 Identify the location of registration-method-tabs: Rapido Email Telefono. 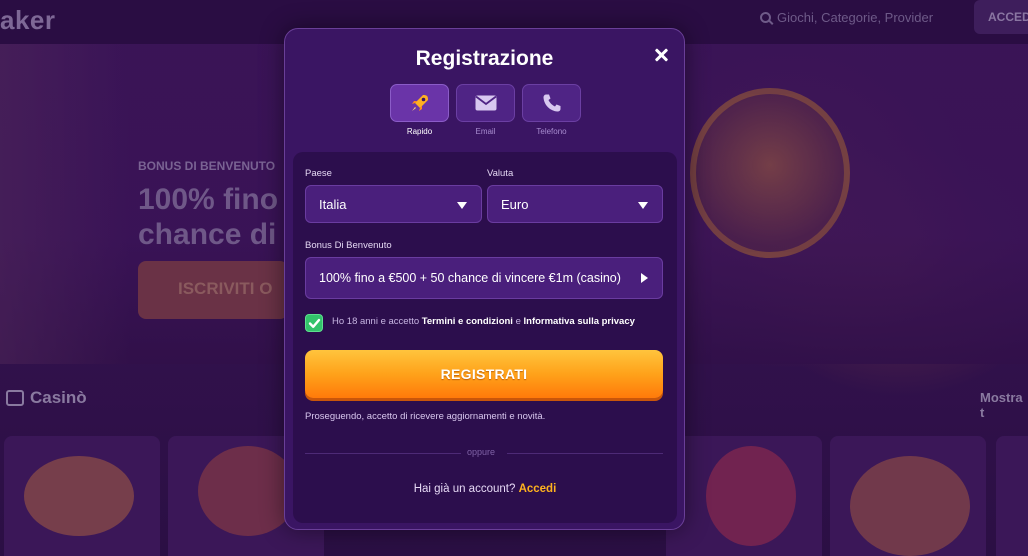
(485, 110).